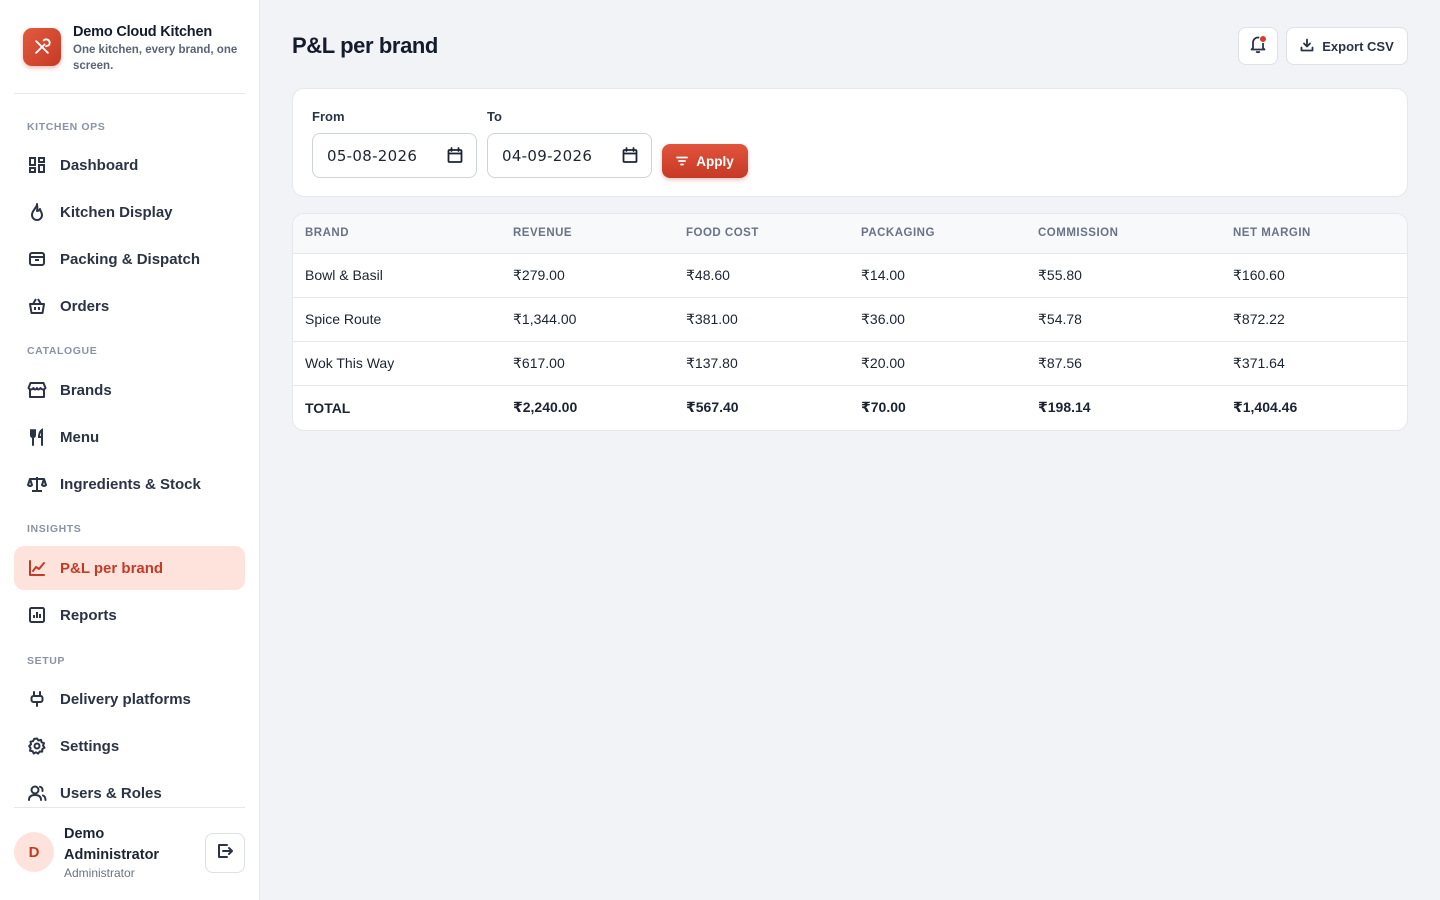 Image resolution: width=1440 pixels, height=900 pixels. Describe the element at coordinates (86, 390) in the screenshot. I see `sidebar-item-label: Brands` at that location.